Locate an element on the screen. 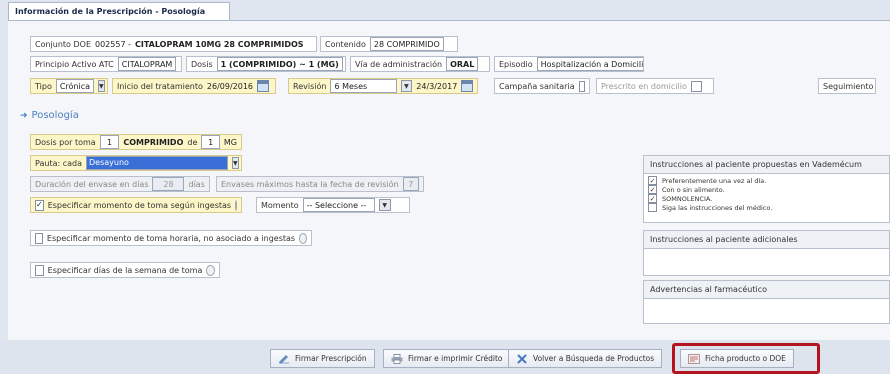 Image resolution: width=890 pixels, height=374 pixels. pauta-select: Desayuno is located at coordinates (157, 163).